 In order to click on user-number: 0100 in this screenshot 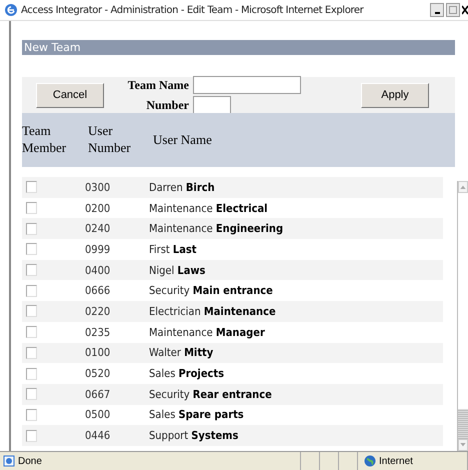, I will do `click(98, 353)`.